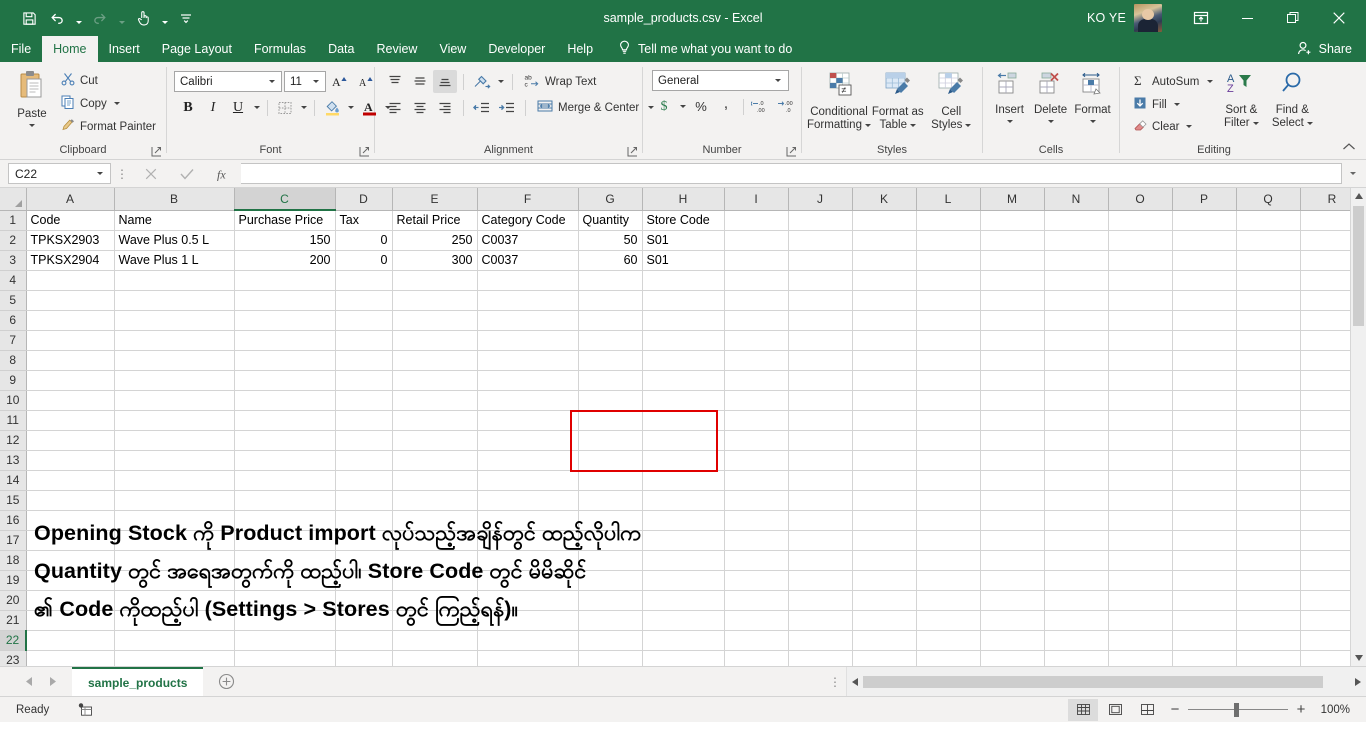 The height and width of the screenshot is (736, 1366). What do you see at coordinates (174, 480) in the screenshot?
I see `cell-B14` at bounding box center [174, 480].